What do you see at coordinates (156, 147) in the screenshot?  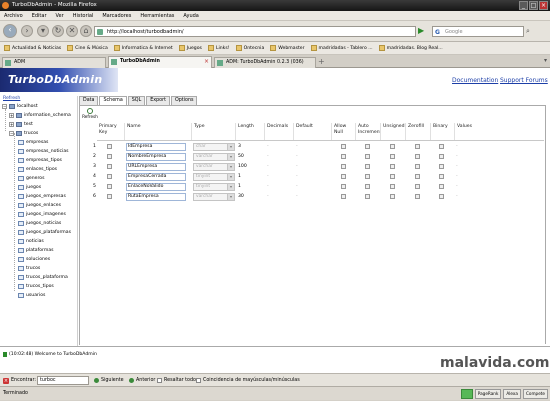 I see `column-name-input: IdEmpresa` at bounding box center [156, 147].